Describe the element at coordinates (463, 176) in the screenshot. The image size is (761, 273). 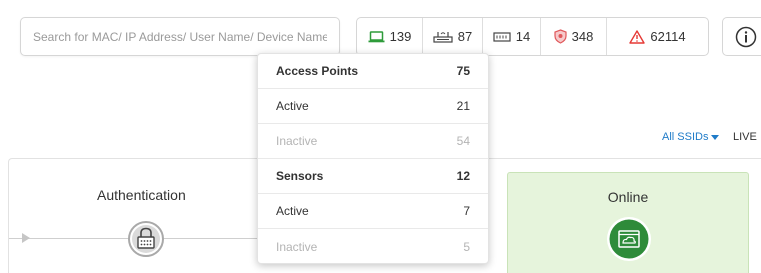
I see `dropdown-row-value: 12` at that location.